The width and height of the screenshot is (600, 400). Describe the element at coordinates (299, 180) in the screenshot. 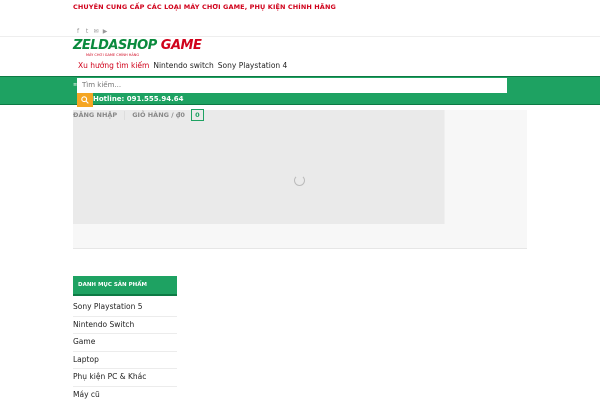

I see `loading-spinner-icon` at that location.